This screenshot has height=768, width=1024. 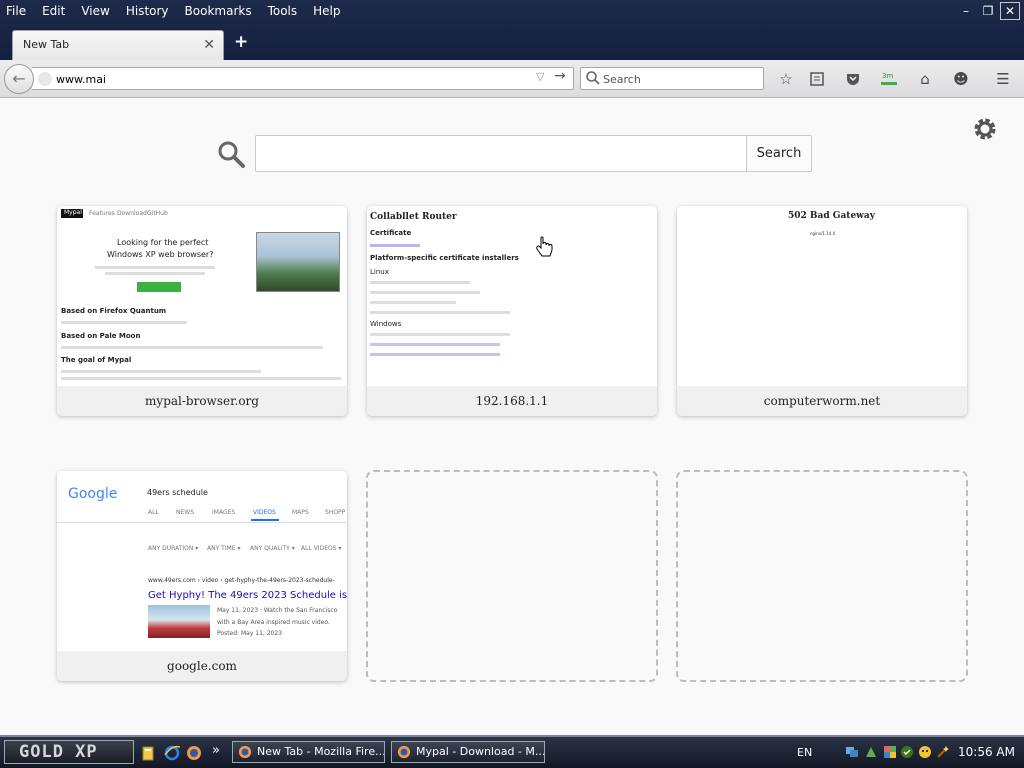 I want to click on minimize-button: –, so click(x=966, y=11).